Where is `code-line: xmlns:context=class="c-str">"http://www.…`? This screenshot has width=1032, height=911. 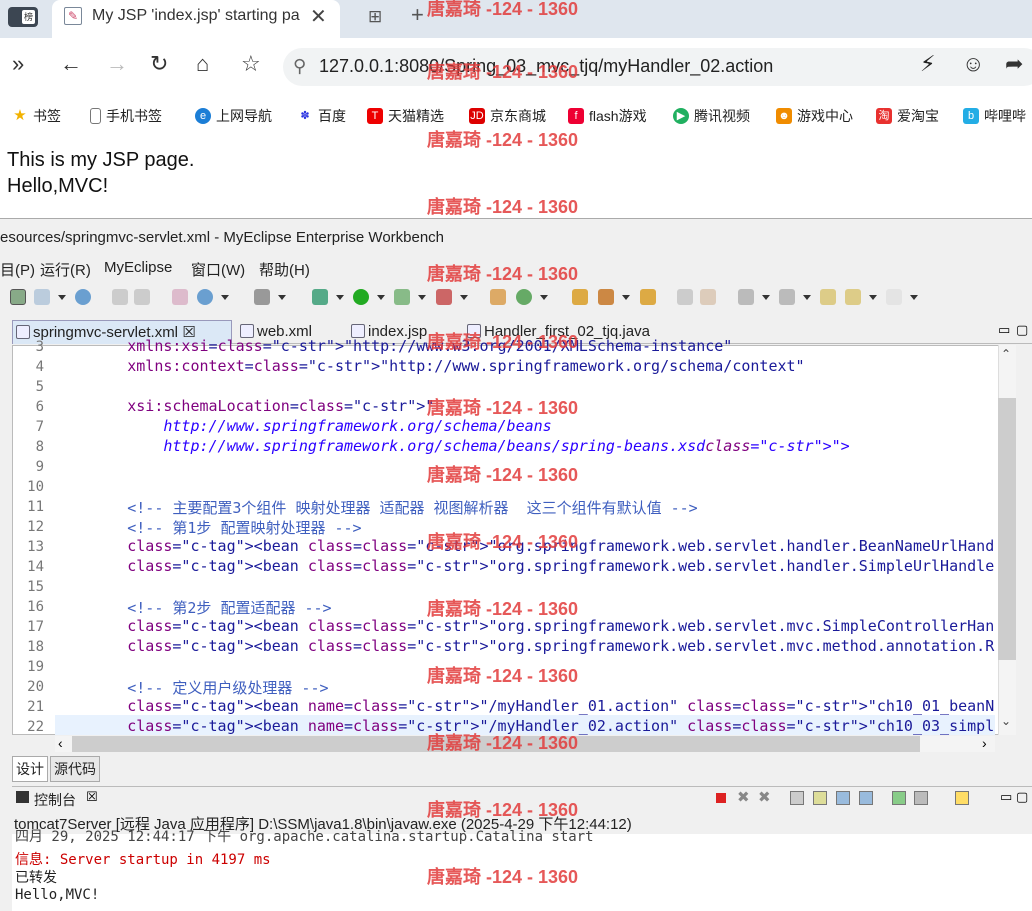
code-line: xmlns:context=class="c-str">"http://www.… is located at coordinates (466, 366).